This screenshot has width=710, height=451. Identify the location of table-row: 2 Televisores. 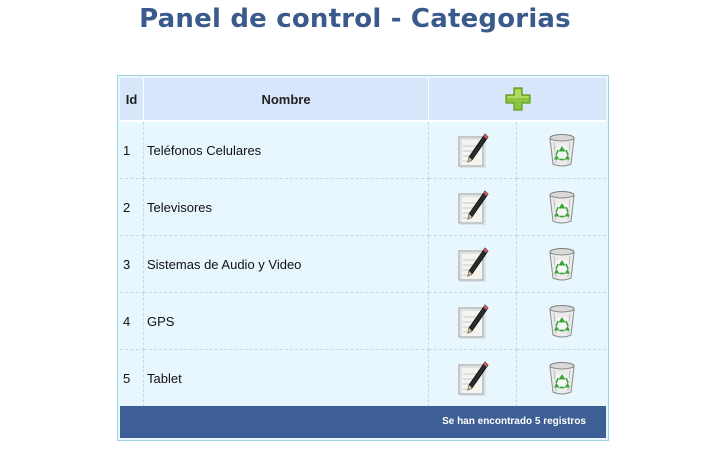
(363, 207).